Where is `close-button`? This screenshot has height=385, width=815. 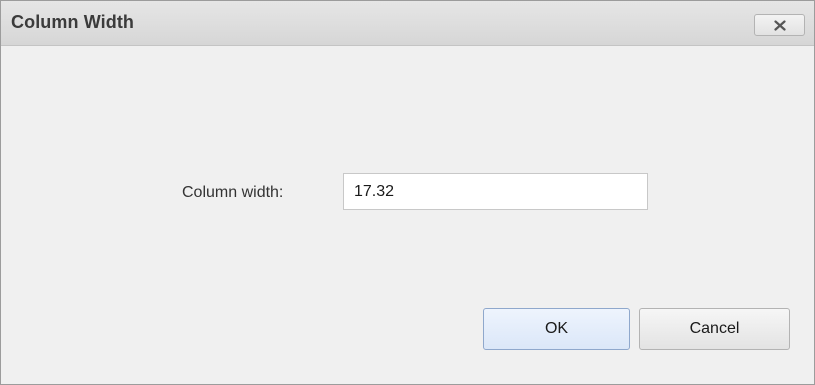
close-button is located at coordinates (779, 25).